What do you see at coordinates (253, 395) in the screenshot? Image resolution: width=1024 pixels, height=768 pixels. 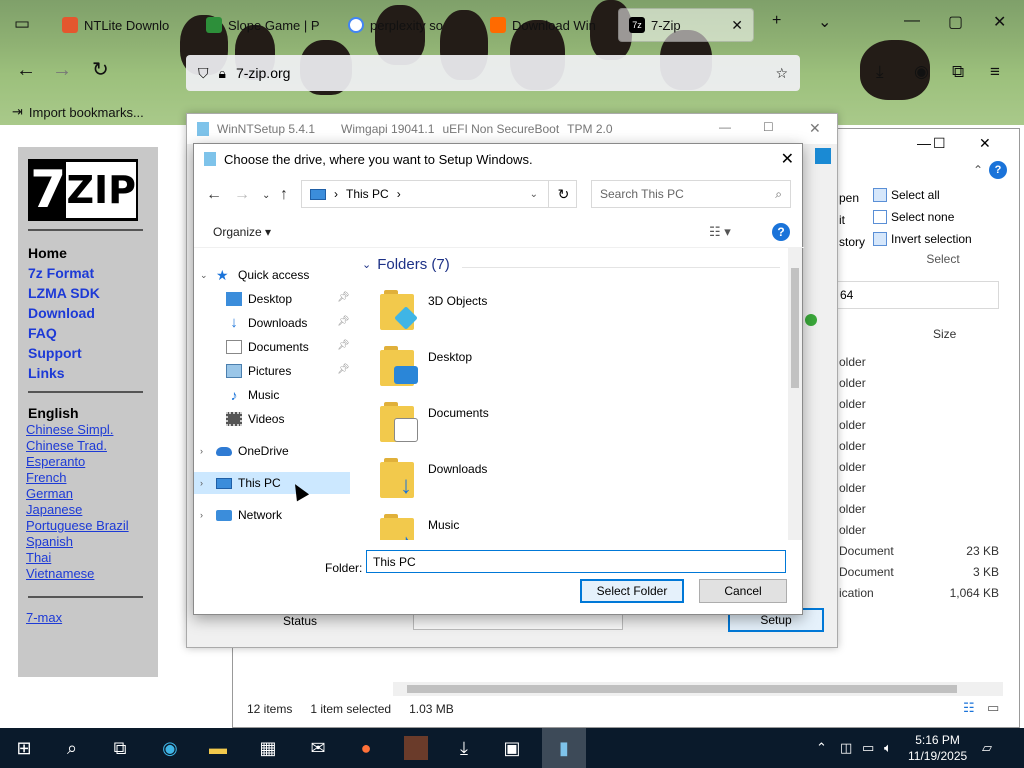 I see `nav-music: ♪ Music` at bounding box center [253, 395].